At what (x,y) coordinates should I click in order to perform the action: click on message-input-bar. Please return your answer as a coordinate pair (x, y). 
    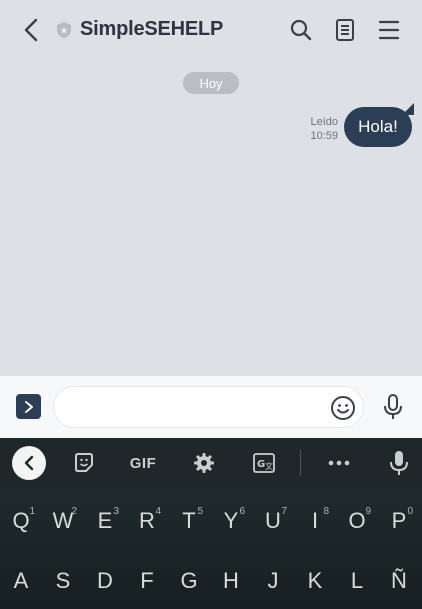
    Looking at the image, I should click on (211, 407).